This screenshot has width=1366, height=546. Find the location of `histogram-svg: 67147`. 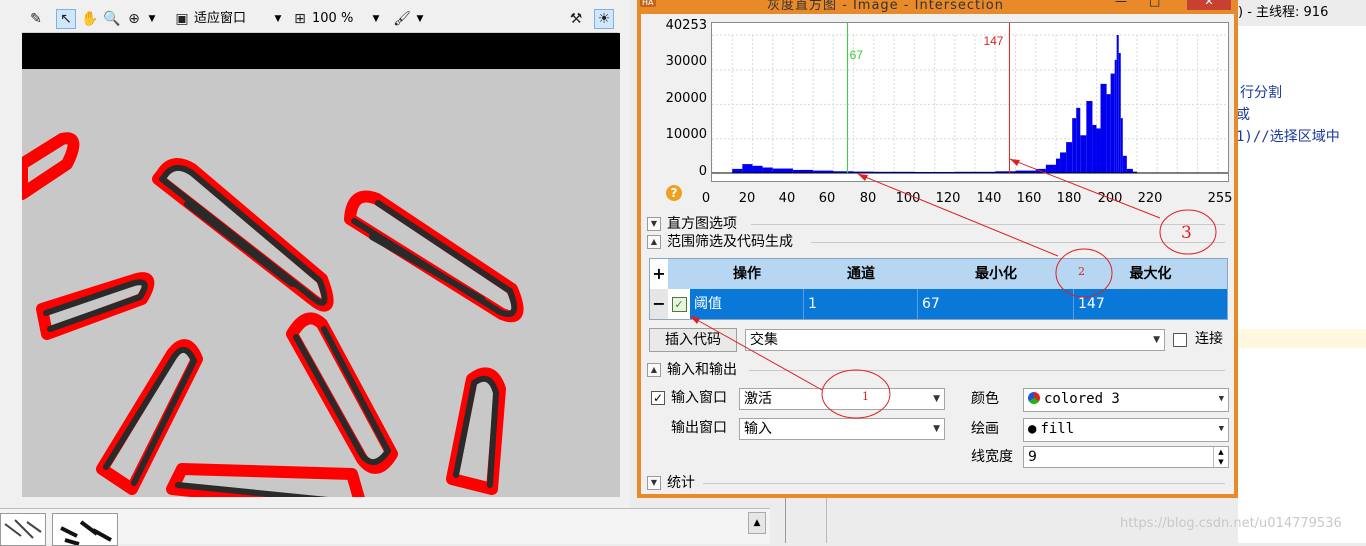

histogram-svg: 67147 is located at coordinates (970, 102).